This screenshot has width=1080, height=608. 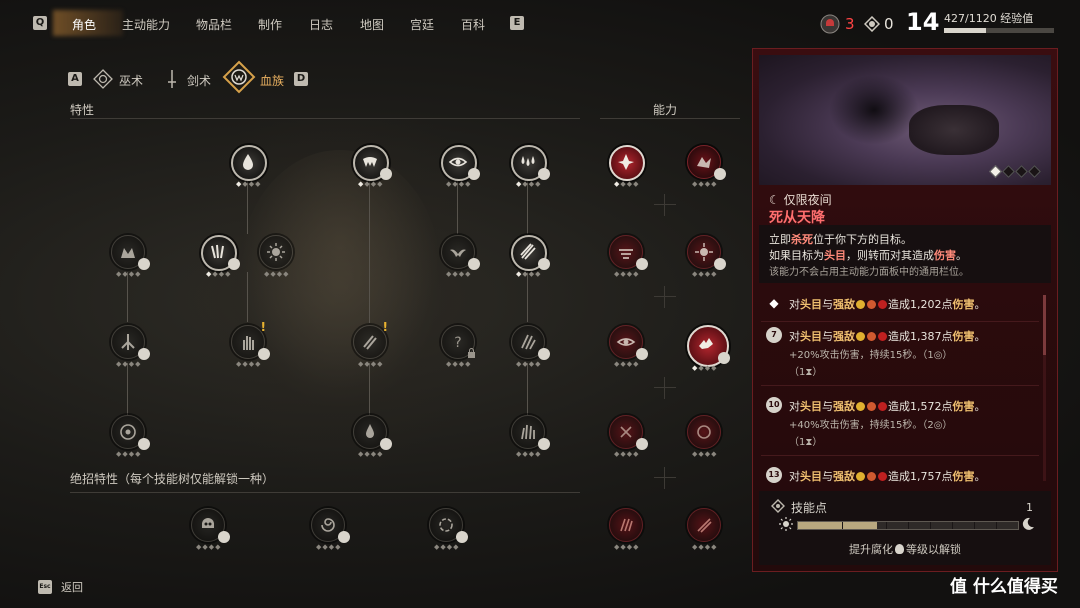 I want to click on trait-node-bleed: ◆◆◆◆, so click(x=529, y=165).